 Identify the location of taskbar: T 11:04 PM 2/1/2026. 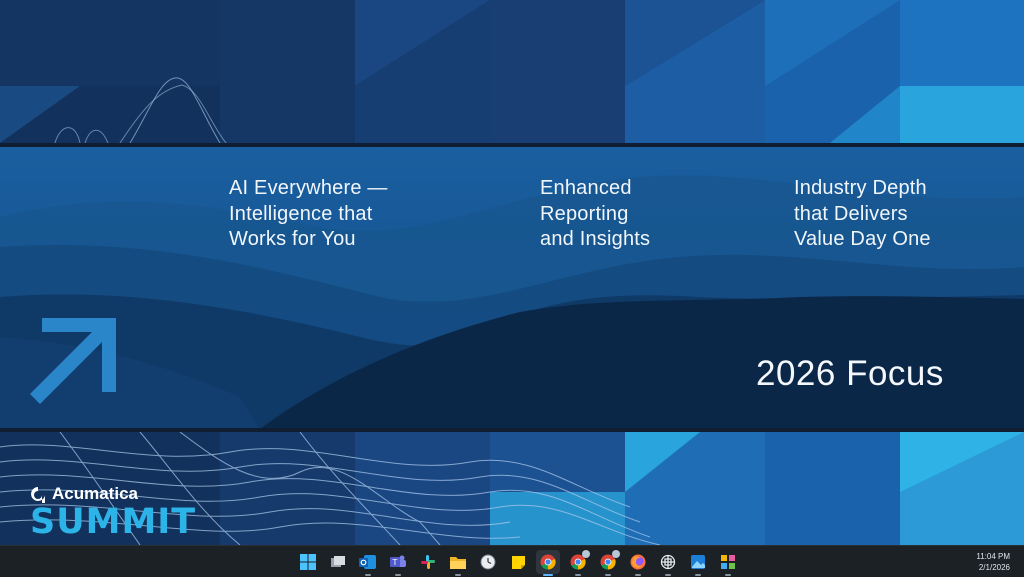
(512, 561).